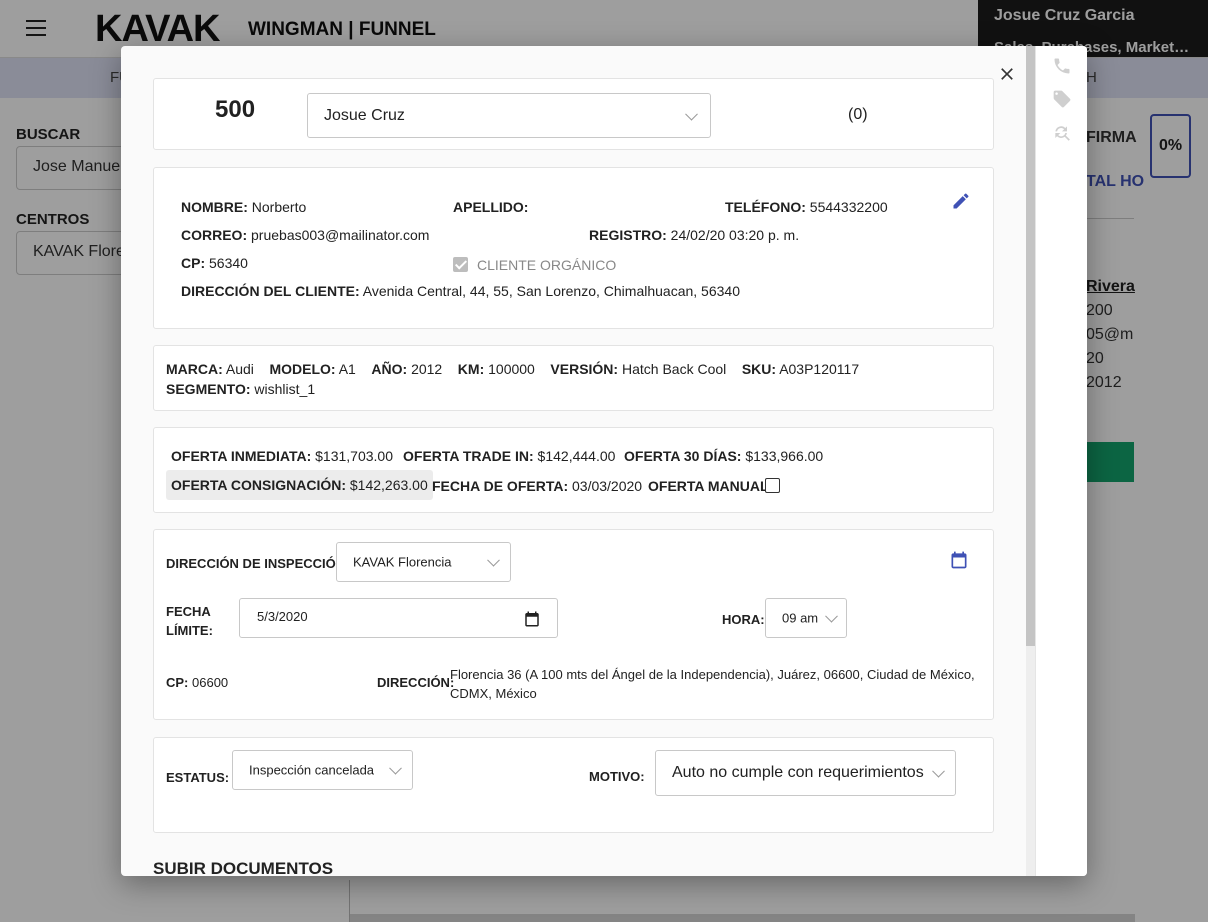  Describe the element at coordinates (708, 486) in the screenshot. I see `oferta-manual-label: OFERTA MANUAL` at that location.